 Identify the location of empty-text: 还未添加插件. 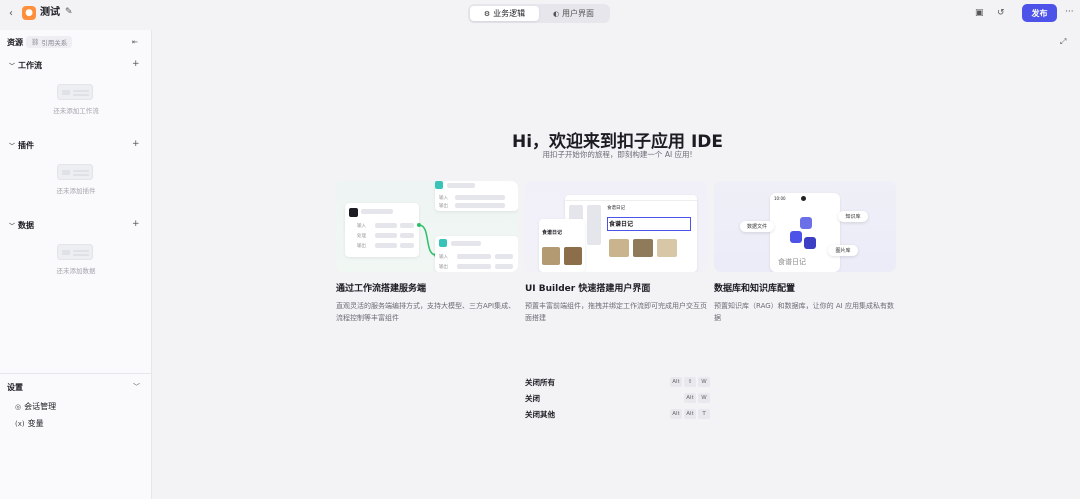
(76, 191).